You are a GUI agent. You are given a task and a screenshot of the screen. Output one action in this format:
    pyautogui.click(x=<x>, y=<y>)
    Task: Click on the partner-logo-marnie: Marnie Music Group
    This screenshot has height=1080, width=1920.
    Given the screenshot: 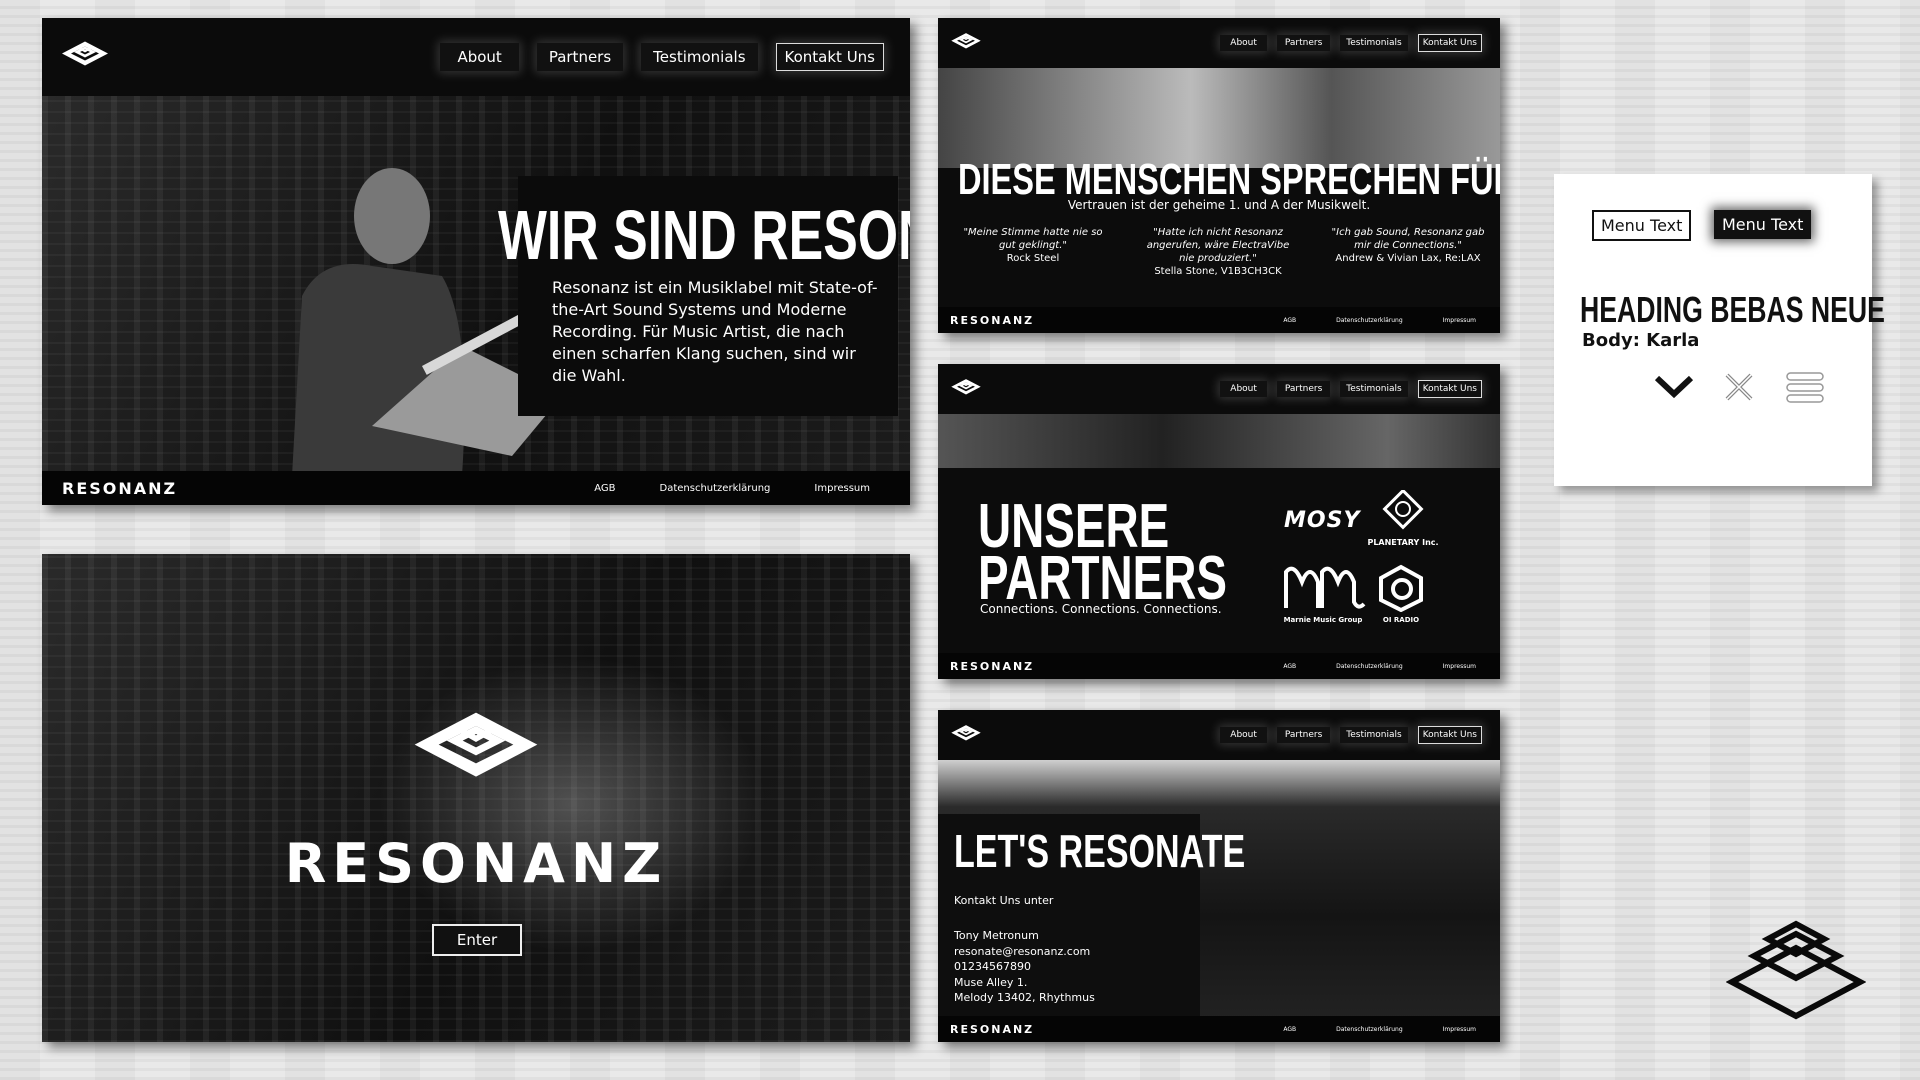 What is the action you would take?
    pyautogui.click(x=1323, y=593)
    